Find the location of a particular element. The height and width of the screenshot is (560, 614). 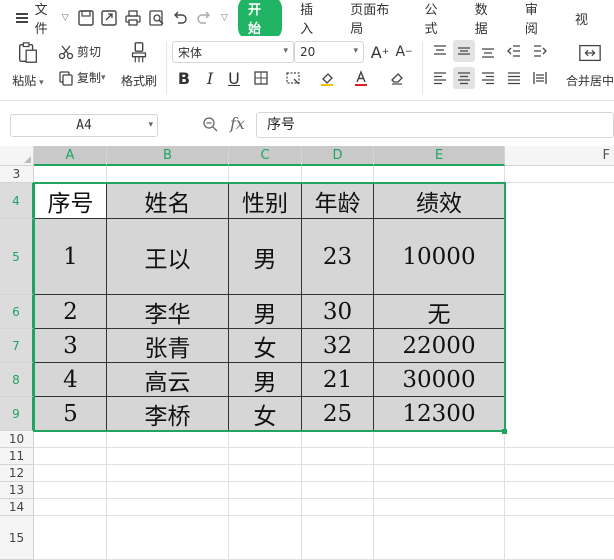

row-header-13: 13 is located at coordinates (17, 490).